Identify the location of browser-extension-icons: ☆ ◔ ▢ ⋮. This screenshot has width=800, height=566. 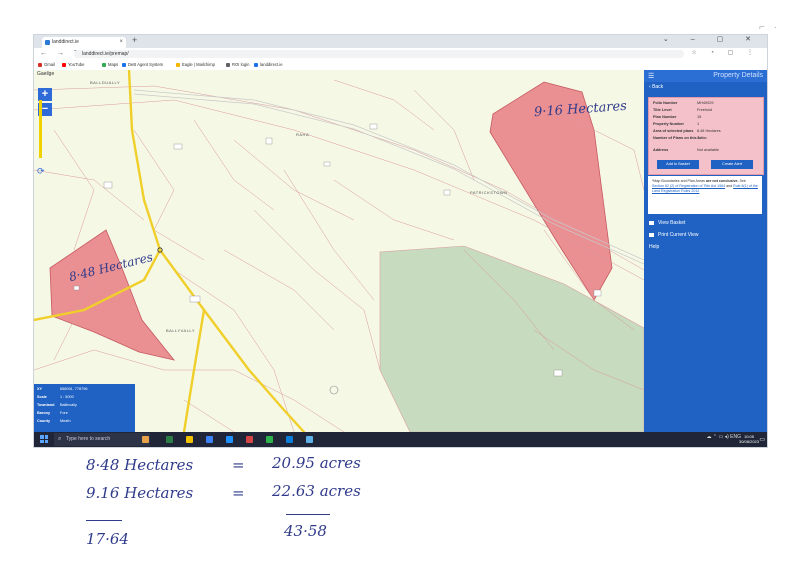
(725, 52).